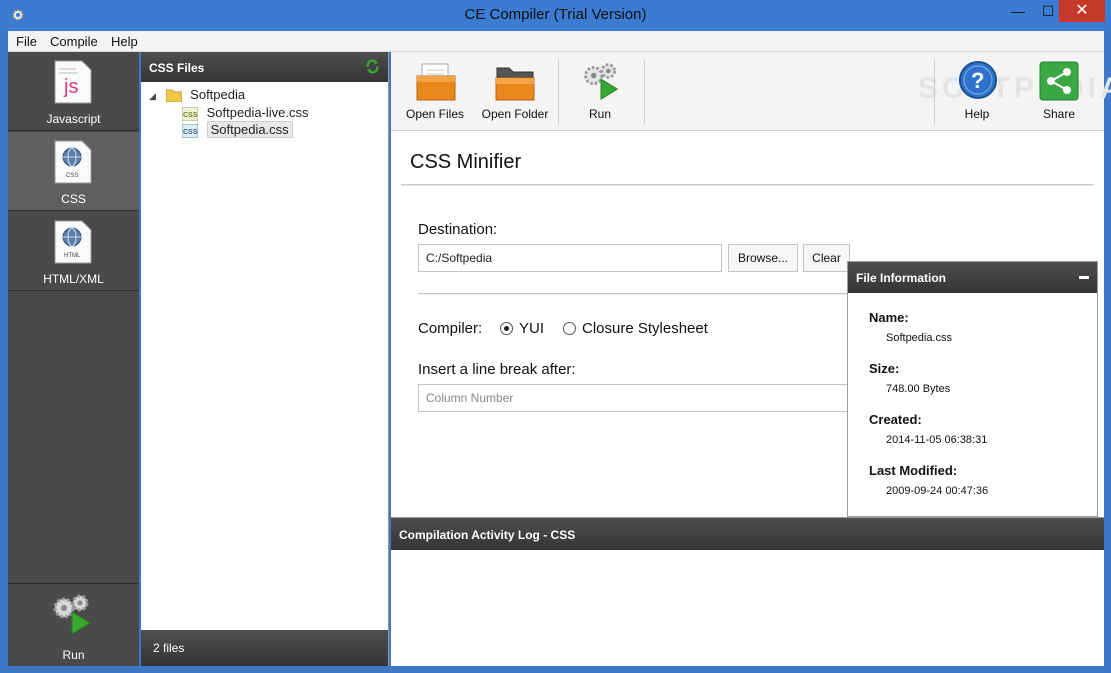  What do you see at coordinates (515, 114) in the screenshot?
I see `open-folder-label: Open Folder` at bounding box center [515, 114].